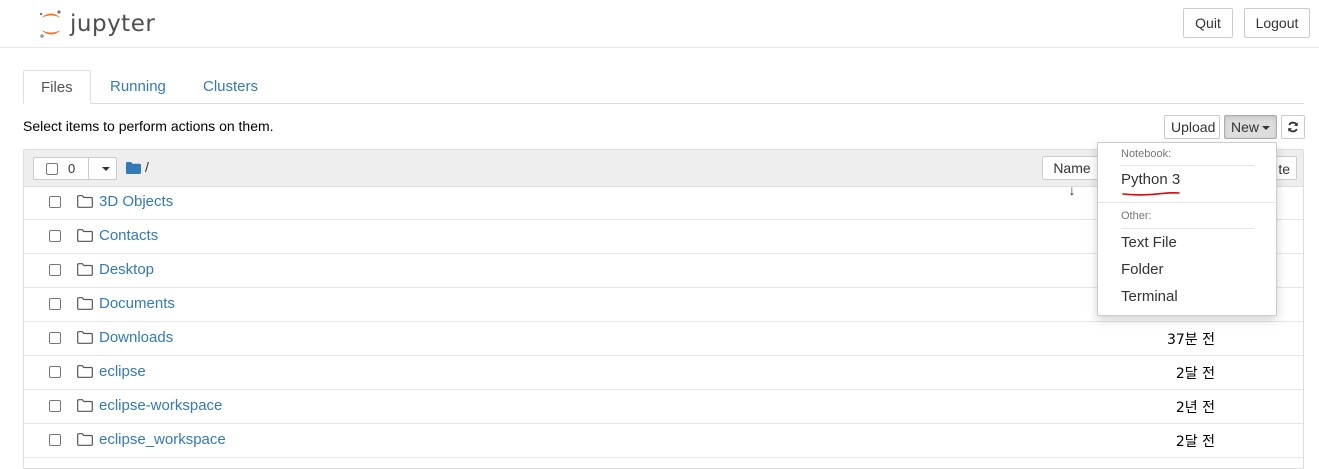  What do you see at coordinates (148, 126) in the screenshot?
I see `selection-hint: Select items to perform actions on them.` at bounding box center [148, 126].